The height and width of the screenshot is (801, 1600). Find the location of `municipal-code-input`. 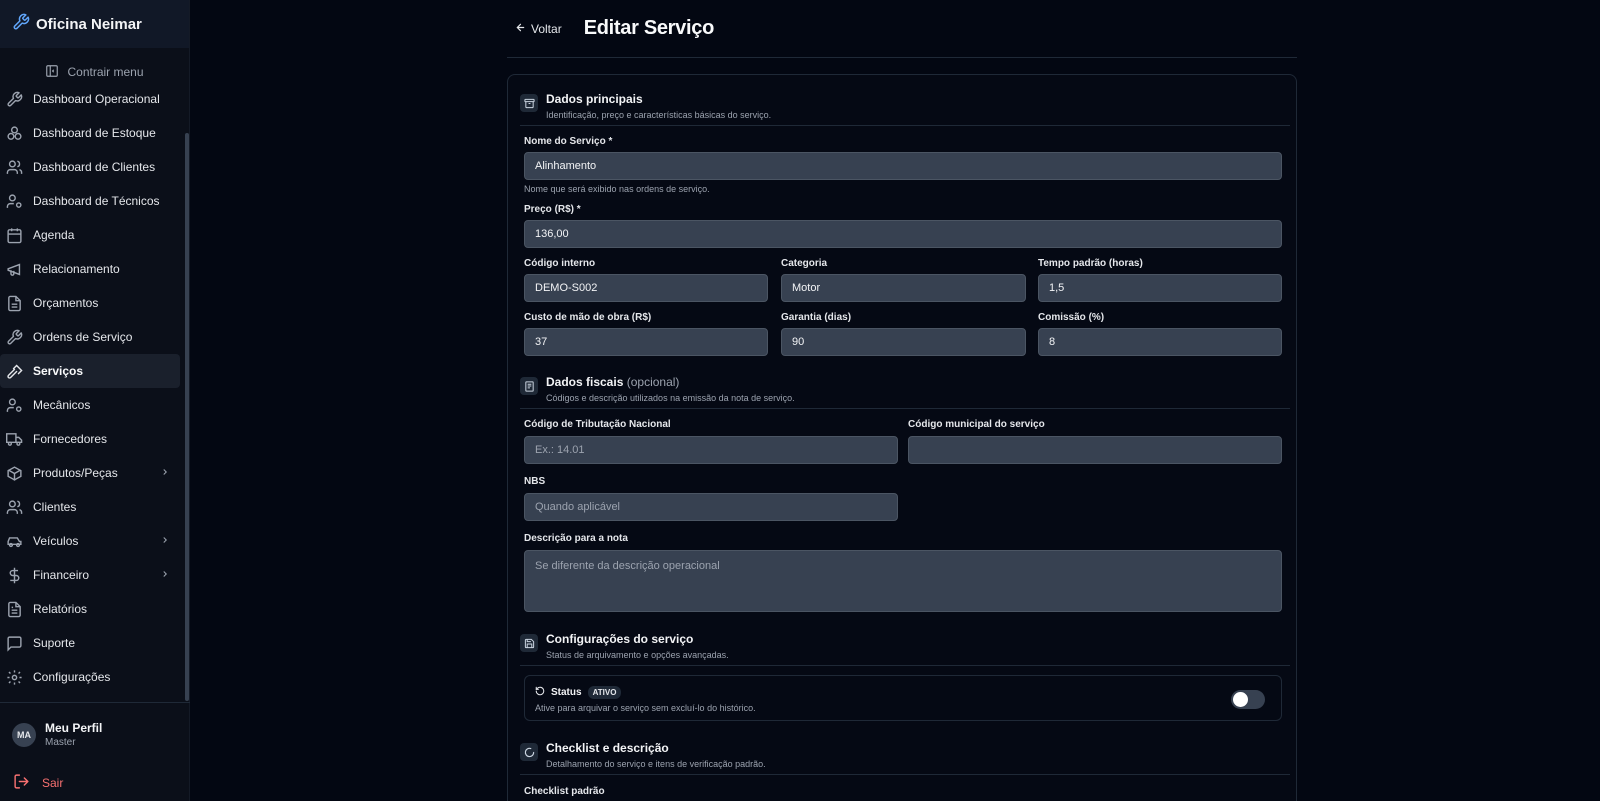

municipal-code-input is located at coordinates (1095, 450).